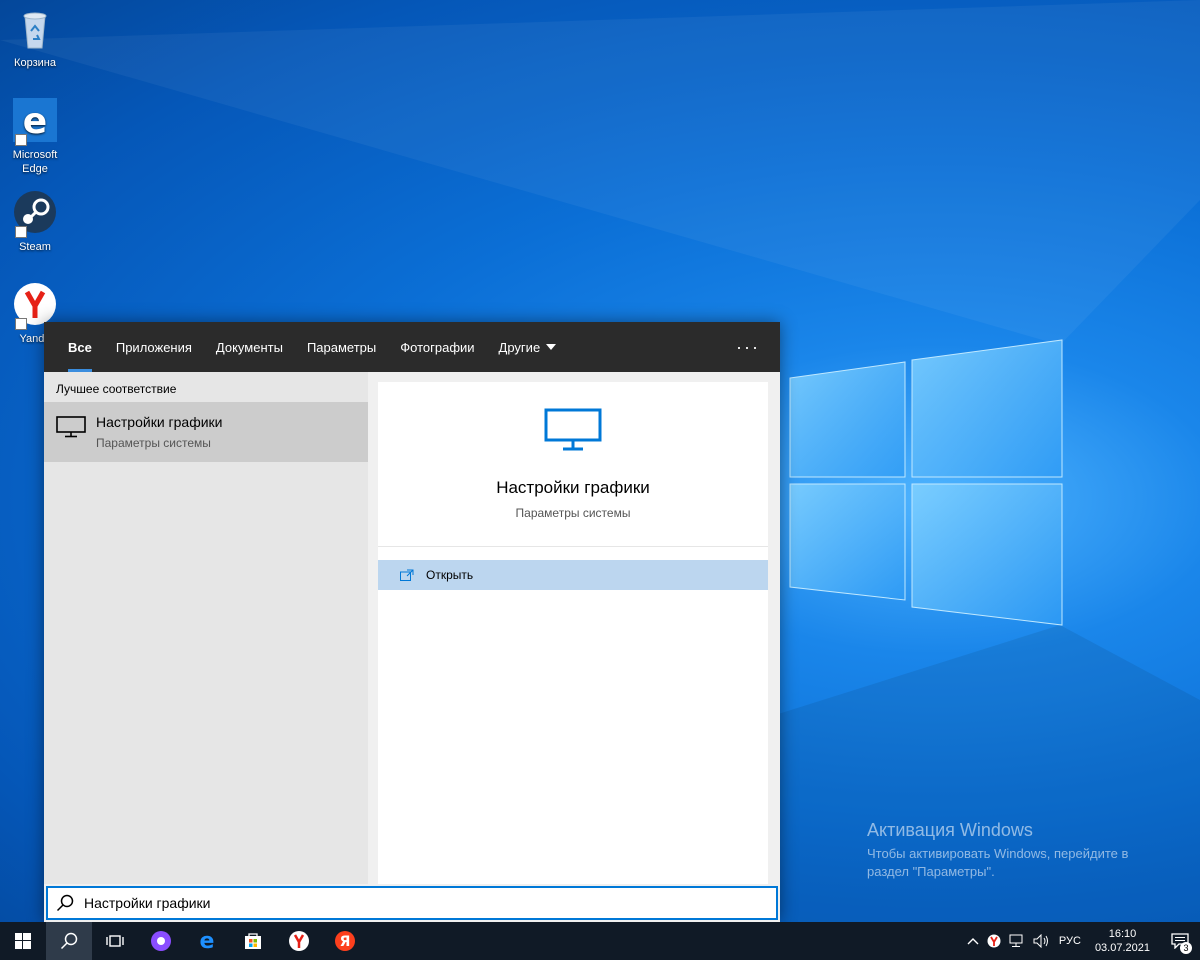 The height and width of the screenshot is (960, 1200). I want to click on taskbar-search-button, so click(69, 941).